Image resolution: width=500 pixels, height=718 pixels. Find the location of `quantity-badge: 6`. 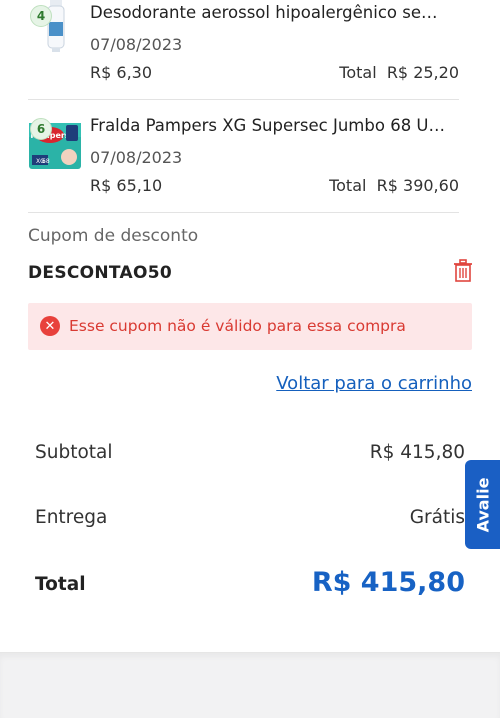

quantity-badge: 6 is located at coordinates (41, 129).